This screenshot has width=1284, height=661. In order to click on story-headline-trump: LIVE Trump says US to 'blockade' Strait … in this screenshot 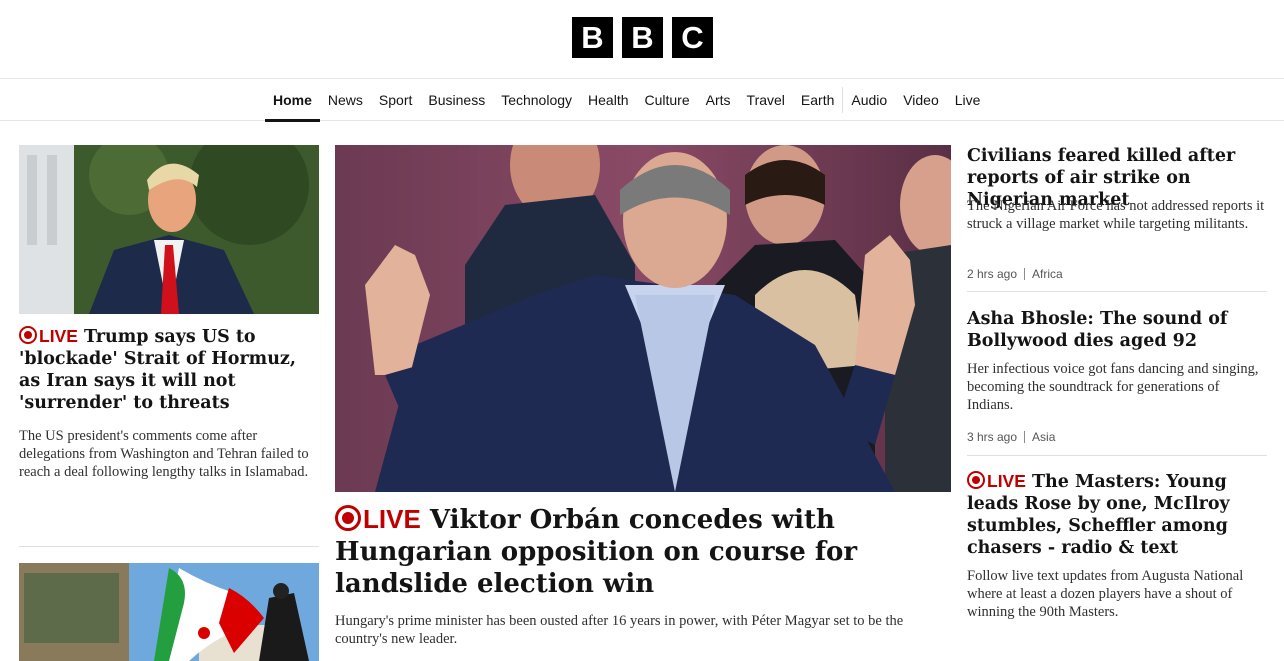, I will do `click(169, 369)`.